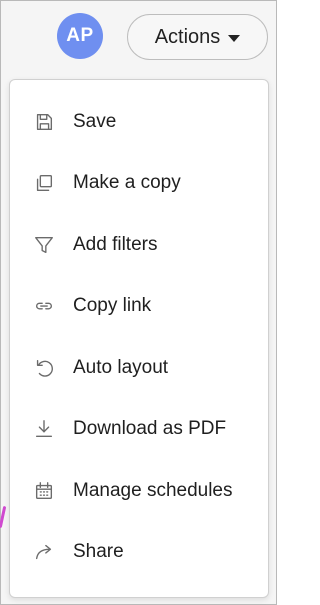  What do you see at coordinates (115, 244) in the screenshot?
I see `menu-item-label: Add filters` at bounding box center [115, 244].